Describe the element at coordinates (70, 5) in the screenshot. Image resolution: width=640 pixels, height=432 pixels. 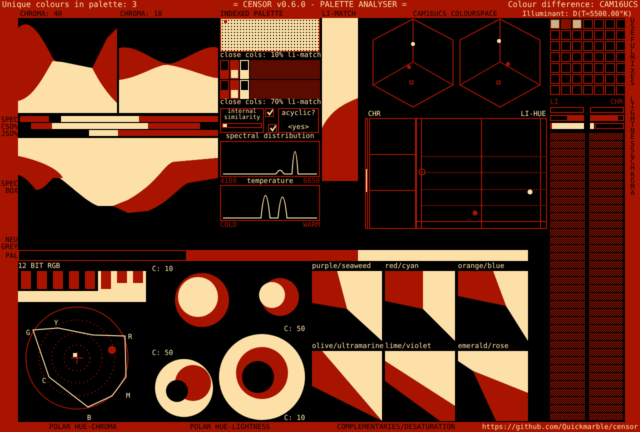
I see `palette-count: Unique colours in palette: 3` at that location.